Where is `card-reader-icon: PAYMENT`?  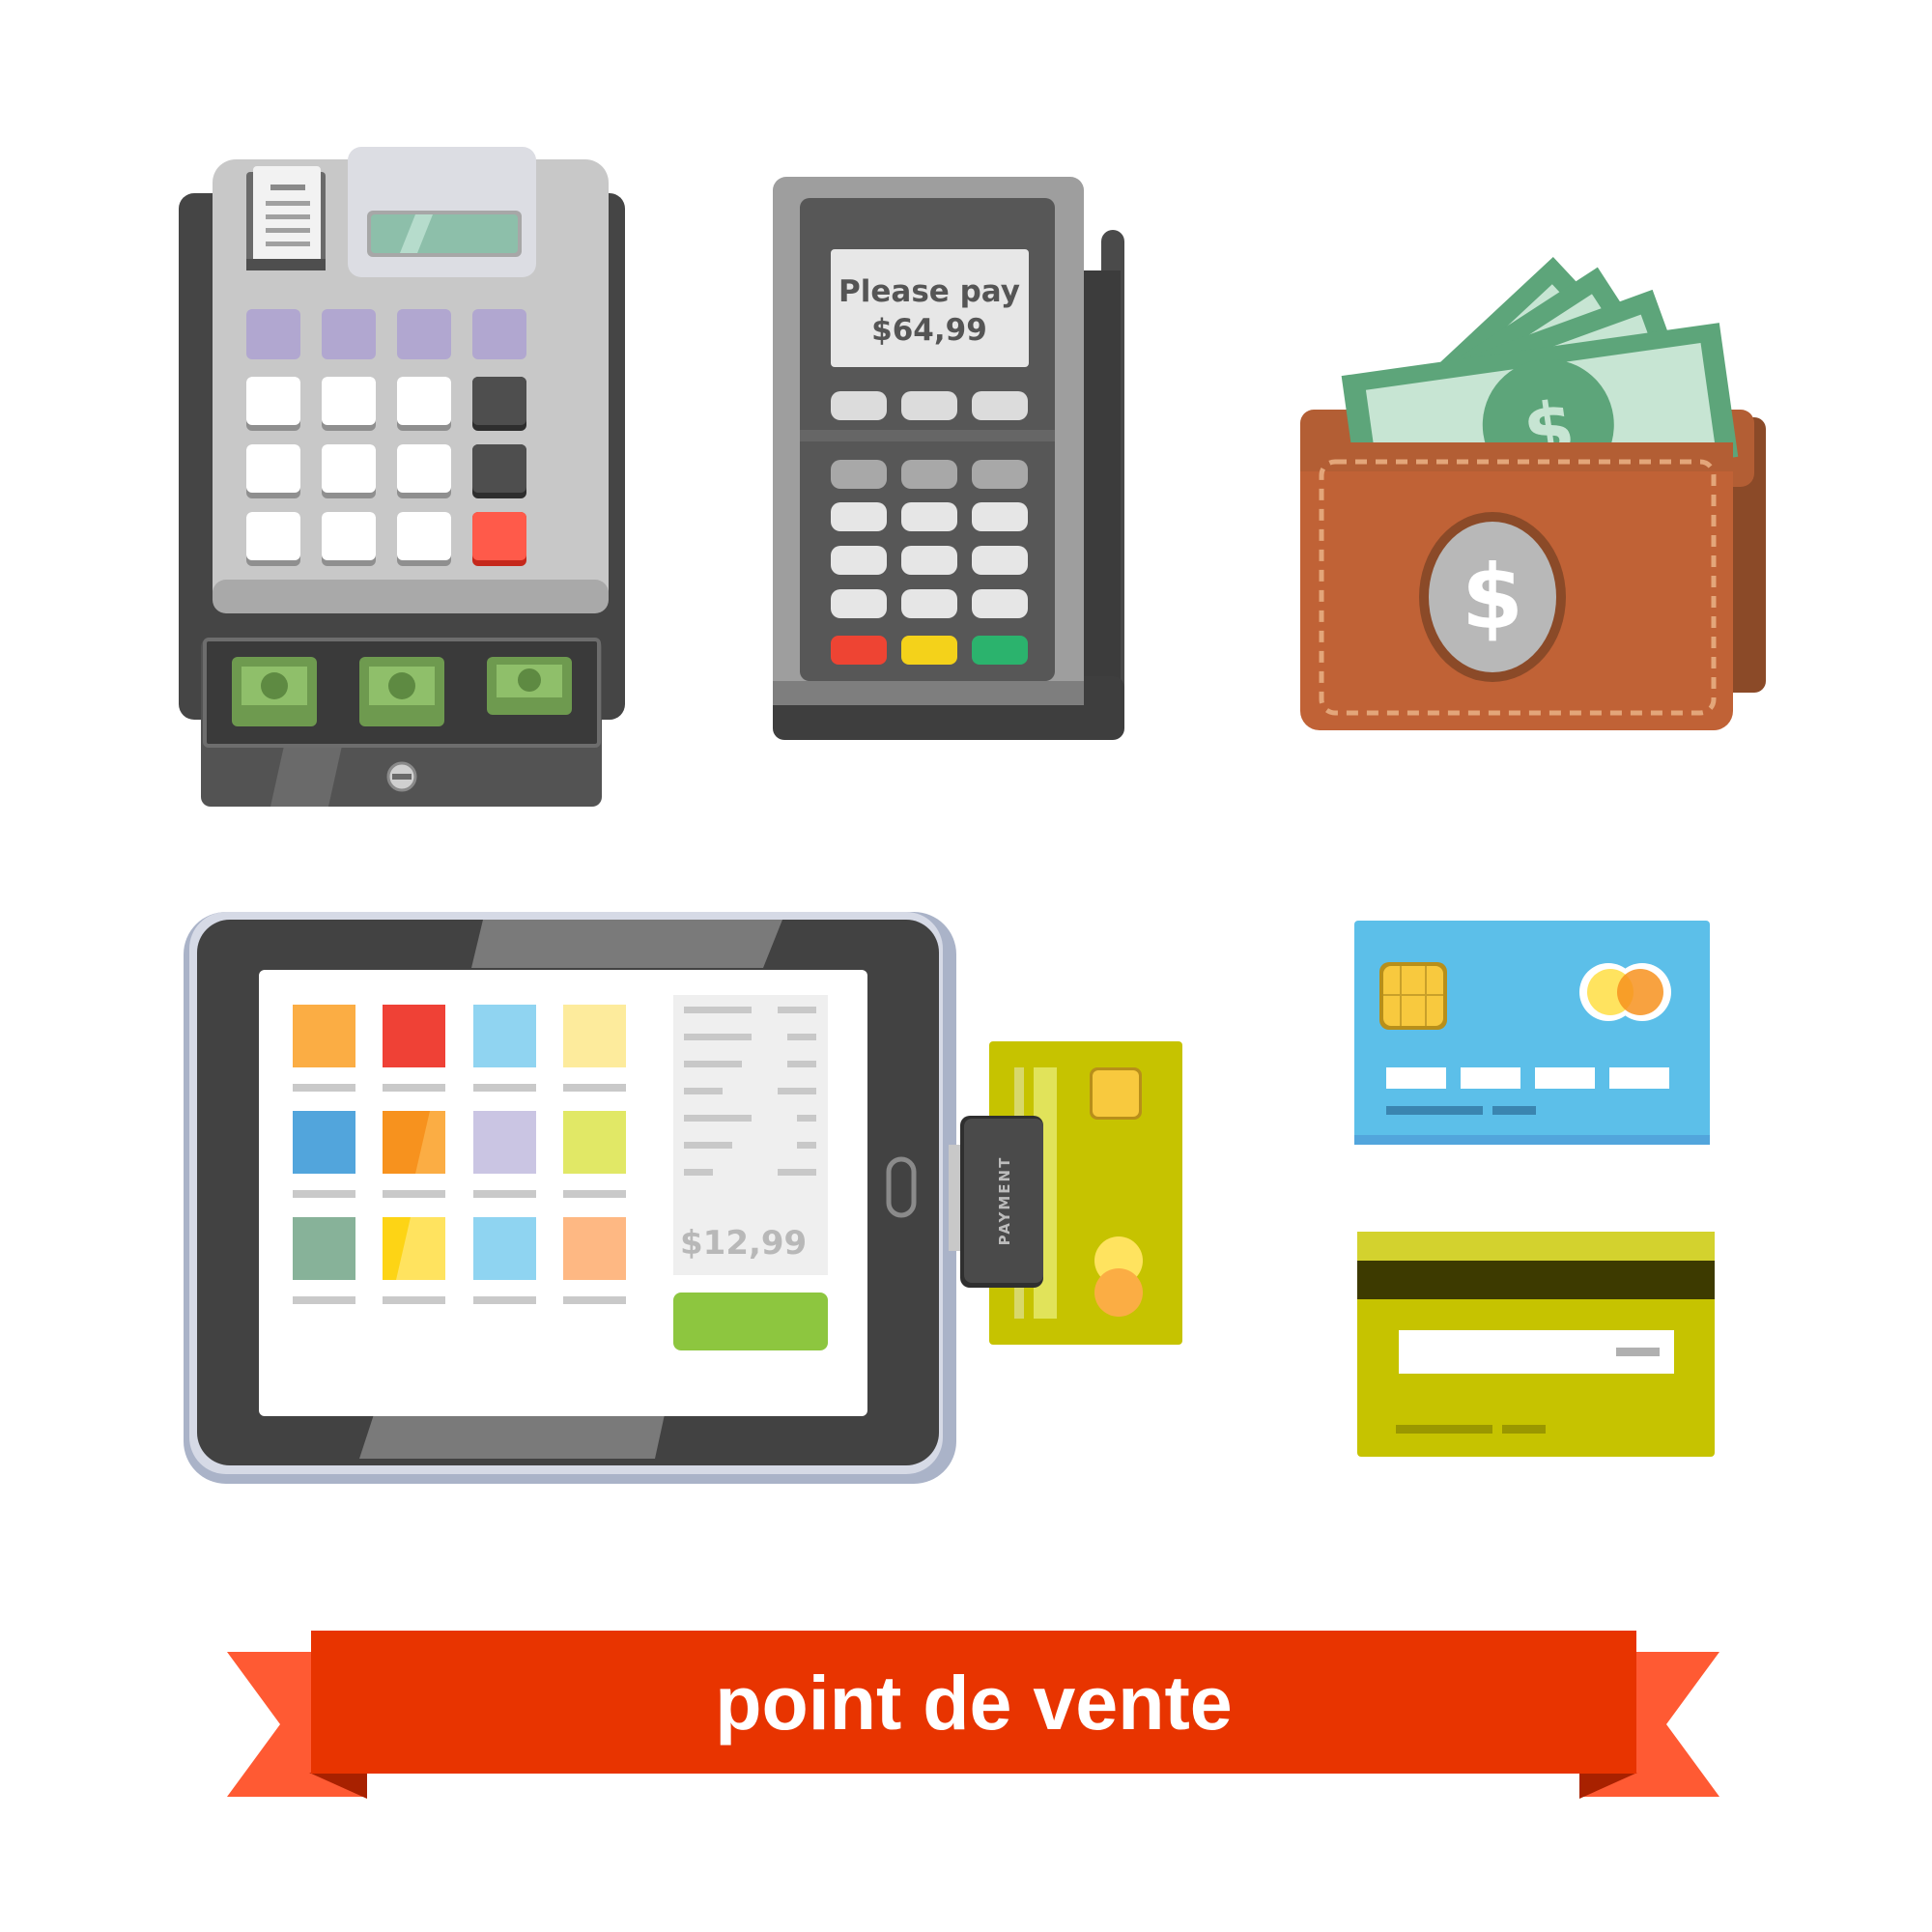 card-reader-icon: PAYMENT is located at coordinates (1002, 1202).